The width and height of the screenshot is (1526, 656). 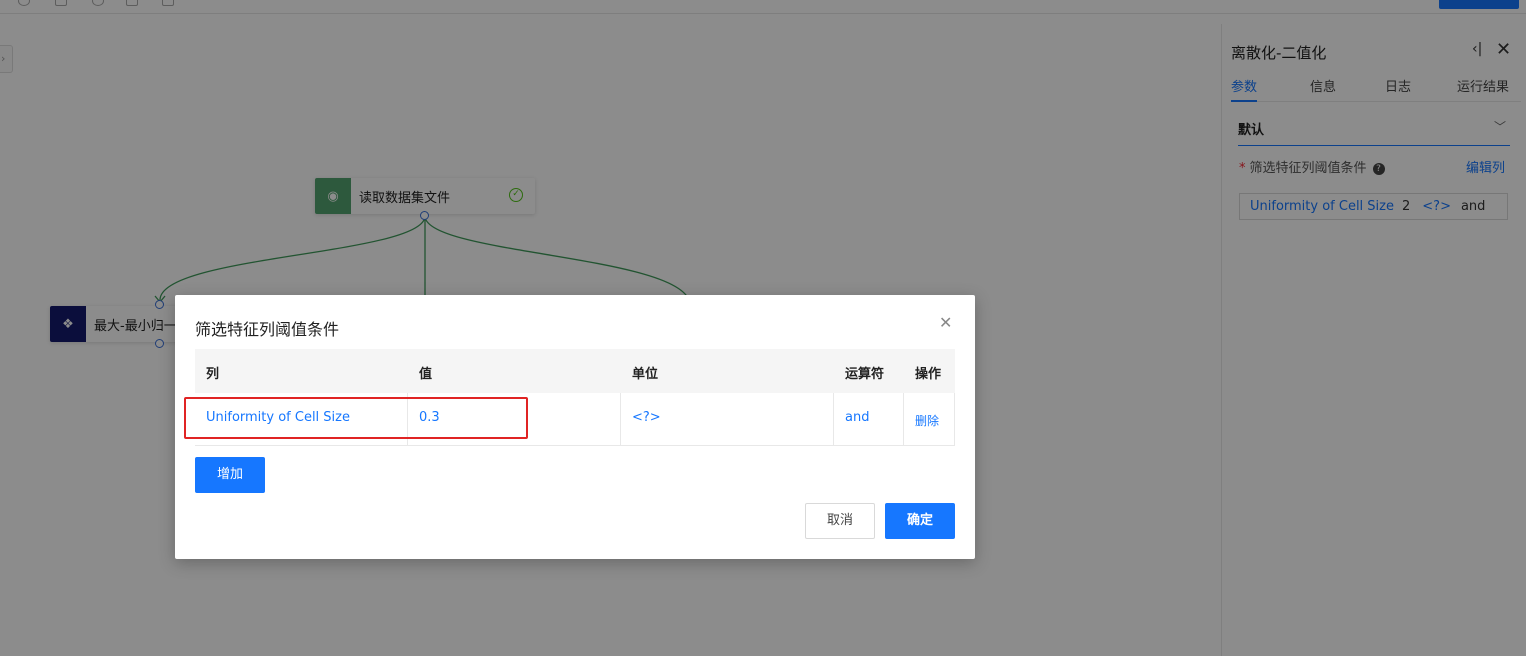 I want to click on cell-unit: <?>, so click(x=727, y=419).